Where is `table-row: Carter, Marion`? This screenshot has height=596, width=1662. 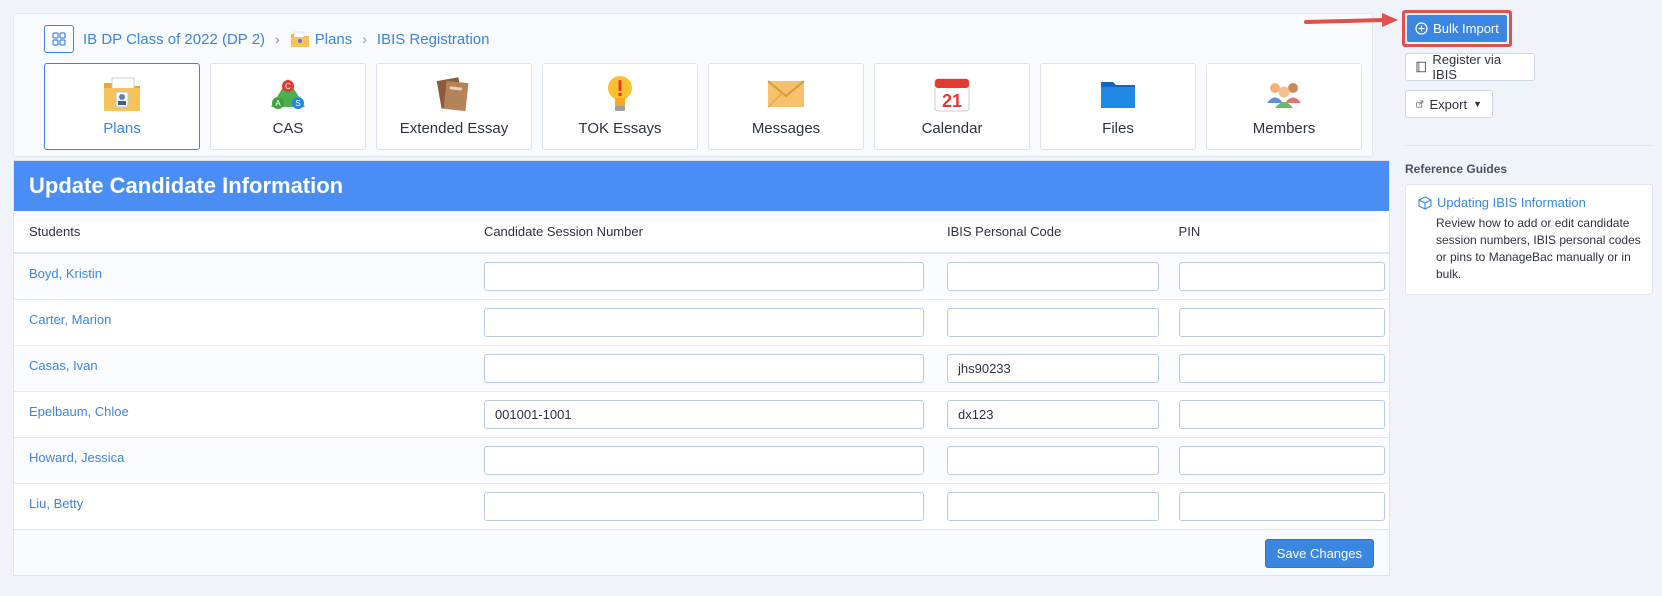
table-row: Carter, Marion is located at coordinates (701, 322).